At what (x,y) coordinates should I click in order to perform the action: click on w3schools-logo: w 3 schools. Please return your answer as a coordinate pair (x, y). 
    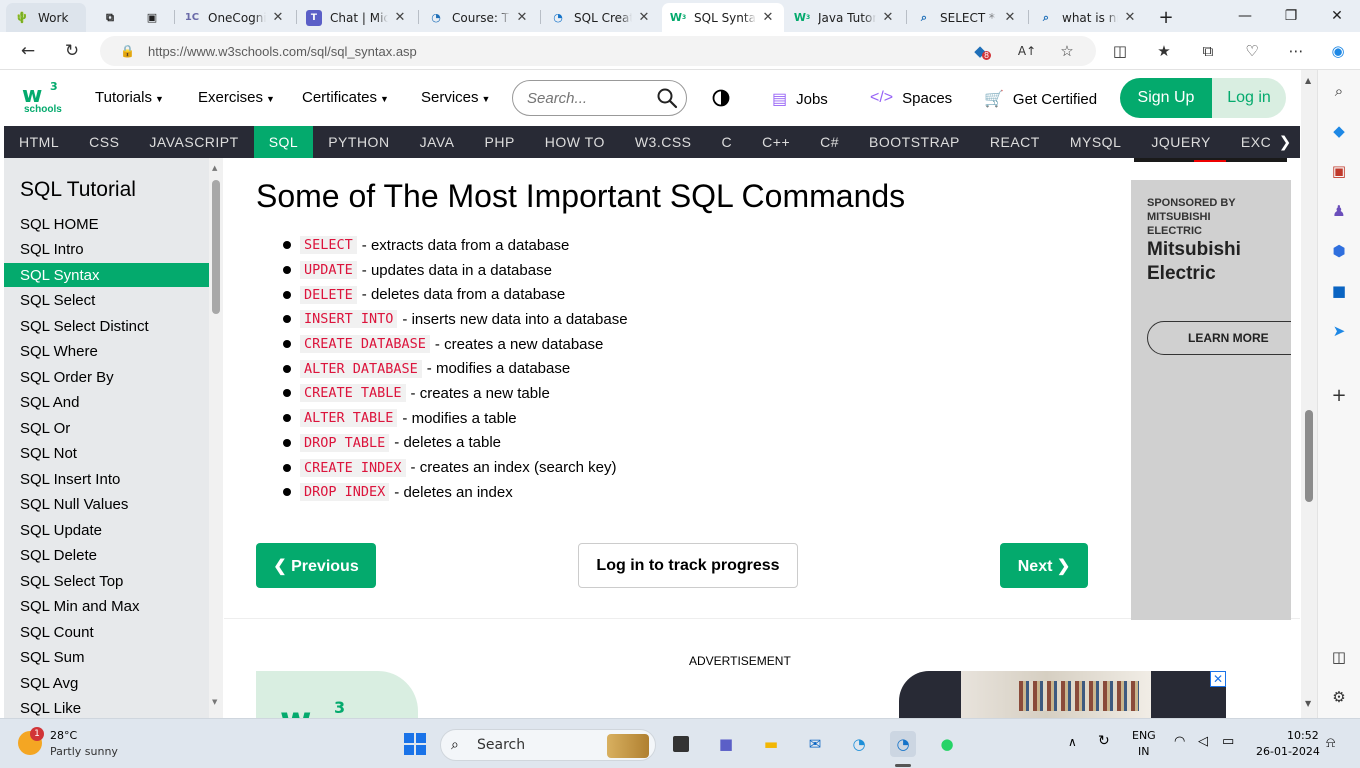
    Looking at the image, I should click on (43, 98).